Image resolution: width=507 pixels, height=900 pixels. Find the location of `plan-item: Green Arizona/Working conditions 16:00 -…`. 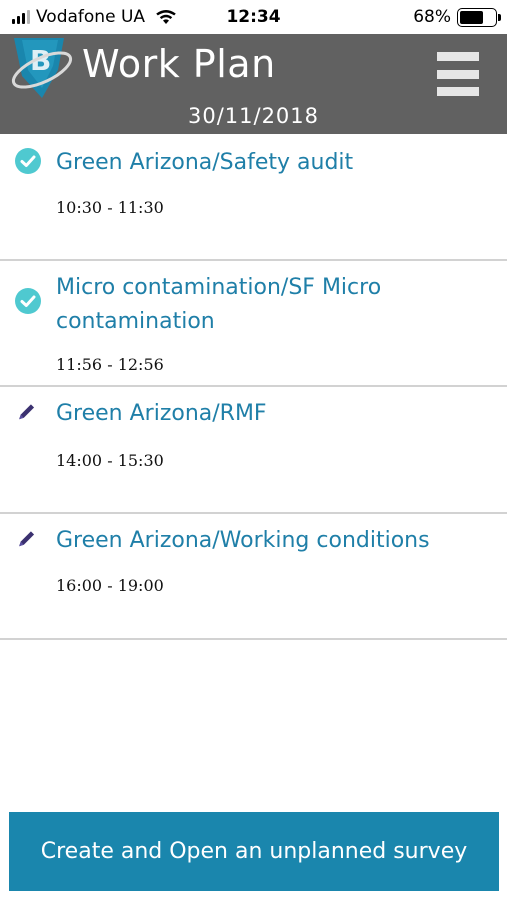

plan-item: Green Arizona/Working conditions 16:00 -… is located at coordinates (253, 577).